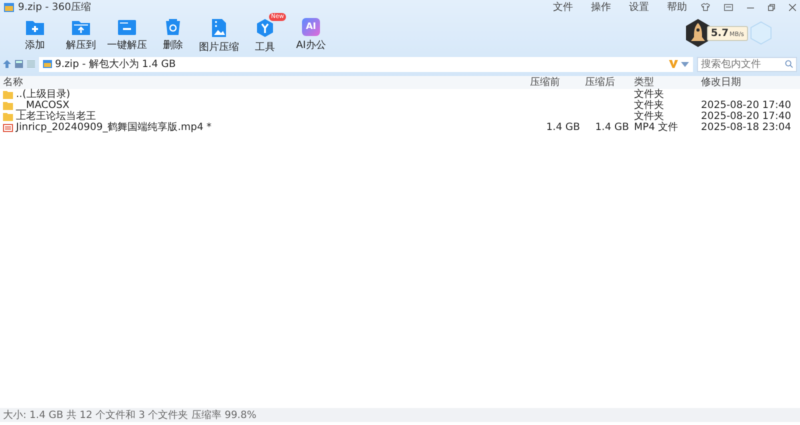 The height and width of the screenshot is (425, 800). I want to click on file-name: Jinricp_20240909_鹤舞国端纯享版.mp4 *, so click(114, 127).